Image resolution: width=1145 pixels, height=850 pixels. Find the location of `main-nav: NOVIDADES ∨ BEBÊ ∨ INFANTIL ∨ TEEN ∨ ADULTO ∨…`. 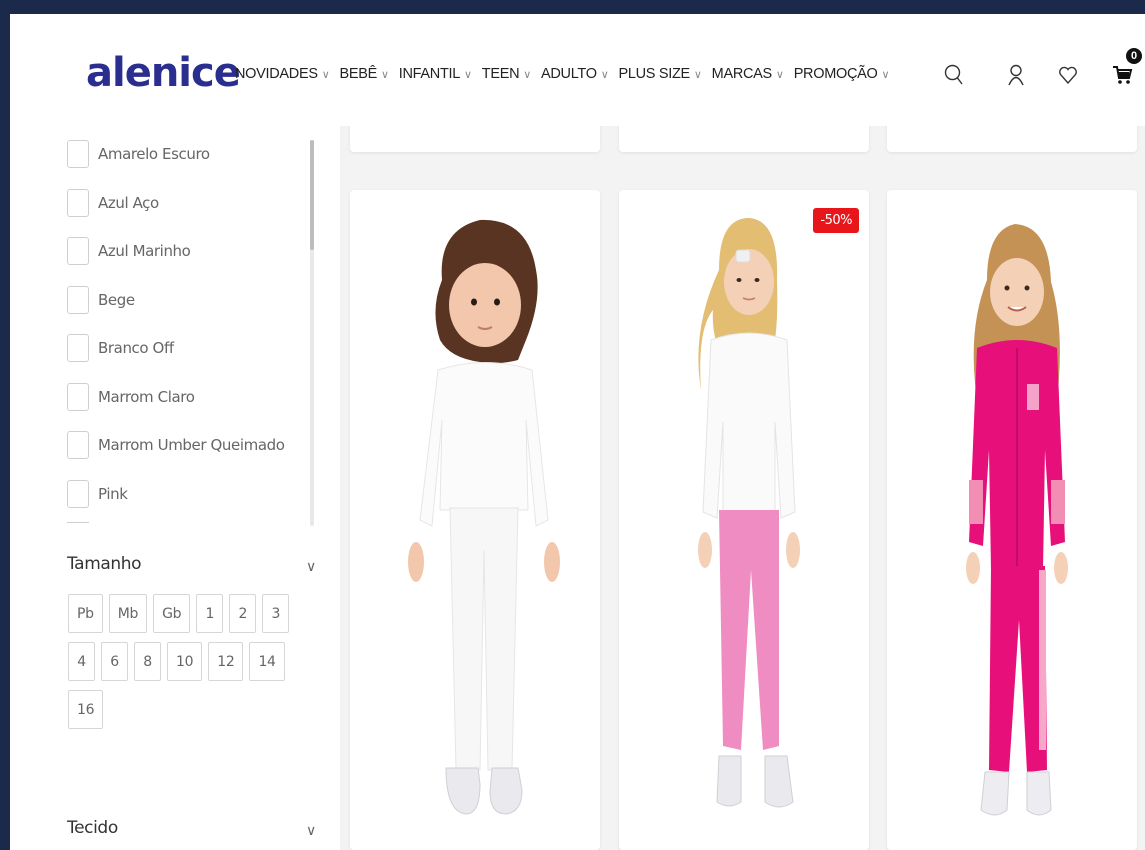

main-nav: NOVIDADES ∨ BEBÊ ∨ INFANTIL ∨ TEEN ∨ ADULTO ∨… is located at coordinates (562, 74).